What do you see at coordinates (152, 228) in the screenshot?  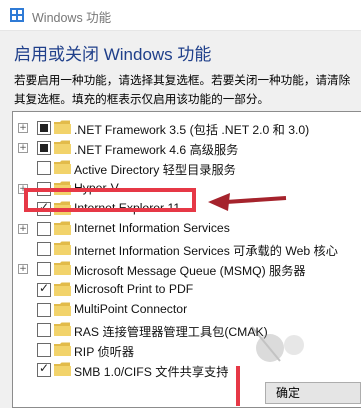 I see `feature-label: Internet Information Services` at bounding box center [152, 228].